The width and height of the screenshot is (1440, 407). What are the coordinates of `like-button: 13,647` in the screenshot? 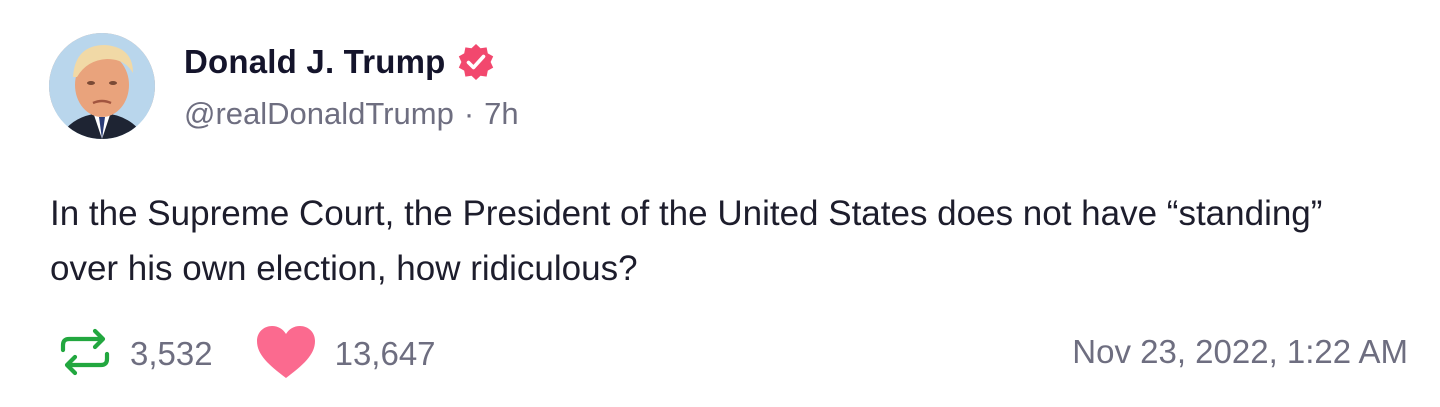 It's located at (345, 354).